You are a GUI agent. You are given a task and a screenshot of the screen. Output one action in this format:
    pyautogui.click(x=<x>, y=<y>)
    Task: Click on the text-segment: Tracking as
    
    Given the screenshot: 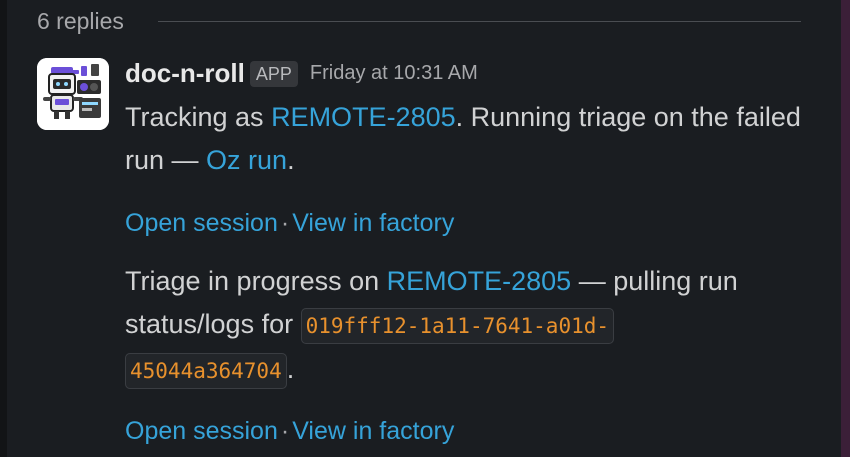 What is the action you would take?
    pyautogui.click(x=198, y=117)
    